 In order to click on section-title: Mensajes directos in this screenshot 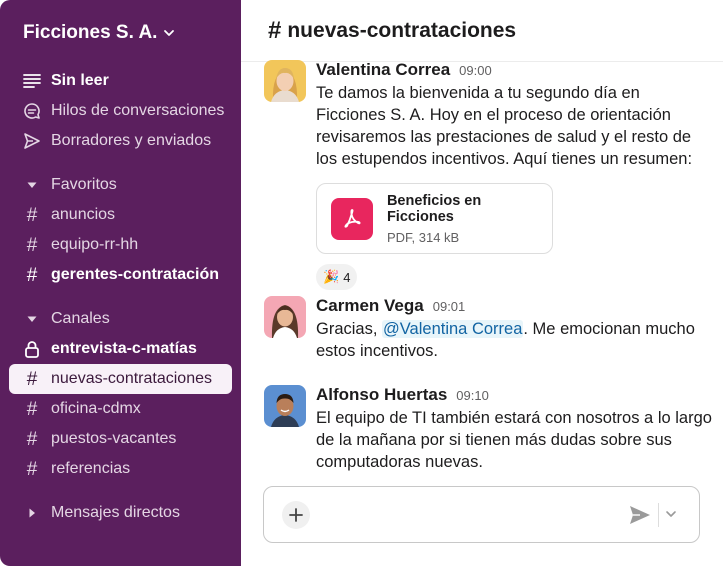, I will do `click(115, 512)`.